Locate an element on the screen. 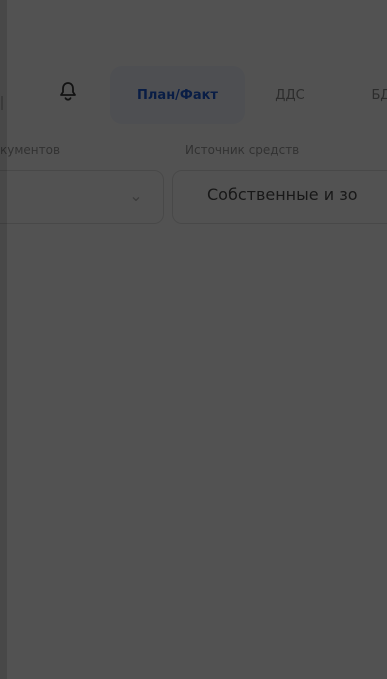 The height and width of the screenshot is (679, 387). tab-plan-fact-label: План/Факт is located at coordinates (177, 95).